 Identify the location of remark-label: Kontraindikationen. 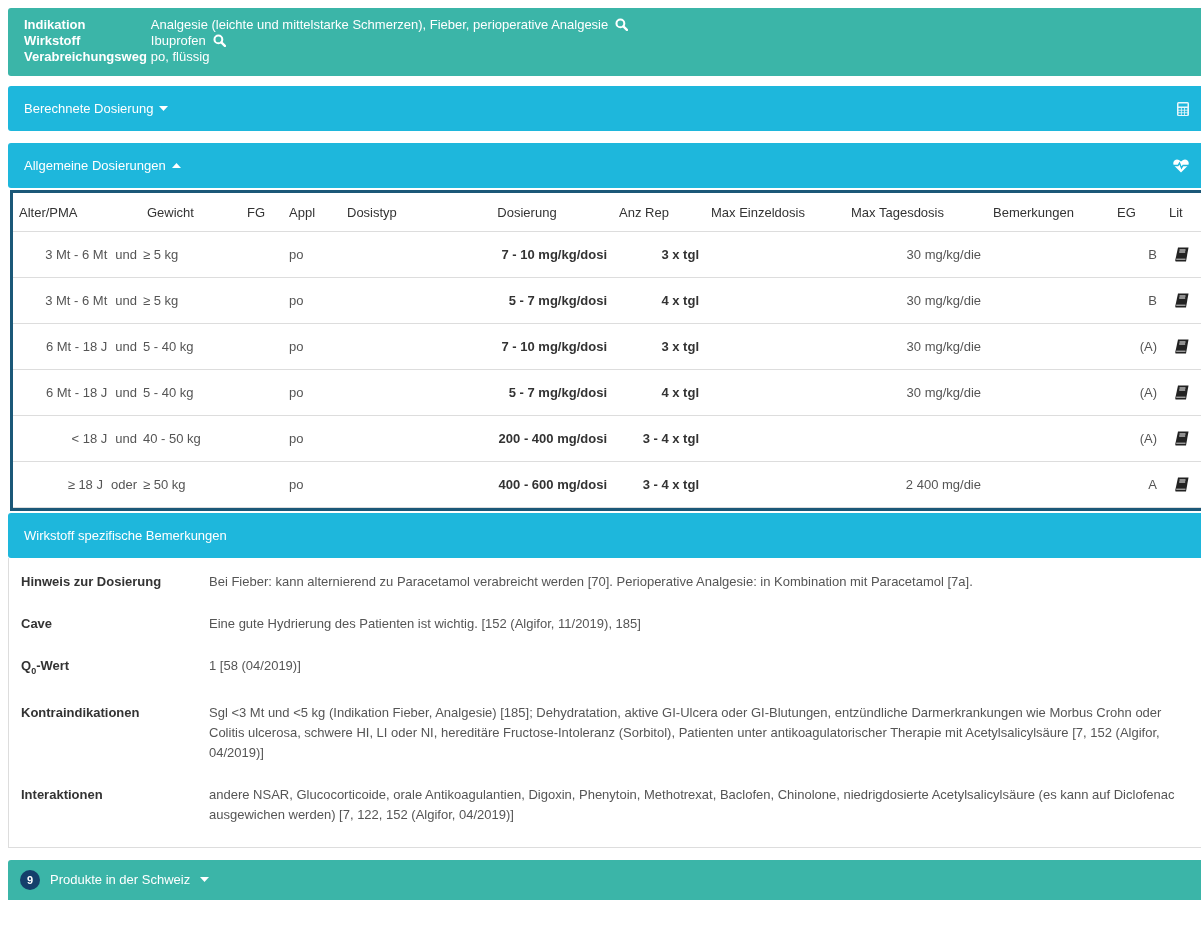
(81, 712).